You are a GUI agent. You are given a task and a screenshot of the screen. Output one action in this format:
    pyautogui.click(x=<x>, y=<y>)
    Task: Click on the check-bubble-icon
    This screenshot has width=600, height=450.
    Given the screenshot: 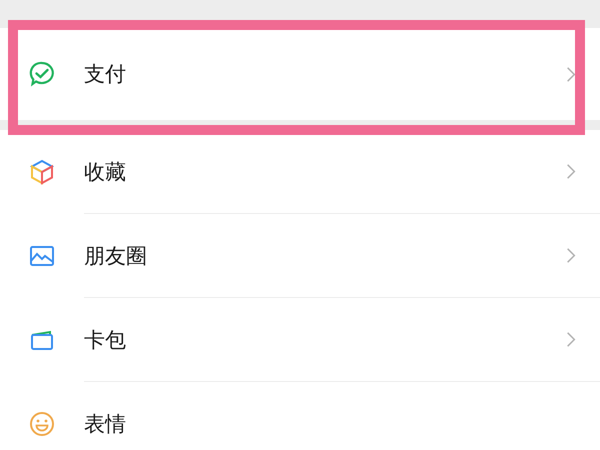 What is the action you would take?
    pyautogui.click(x=42, y=74)
    